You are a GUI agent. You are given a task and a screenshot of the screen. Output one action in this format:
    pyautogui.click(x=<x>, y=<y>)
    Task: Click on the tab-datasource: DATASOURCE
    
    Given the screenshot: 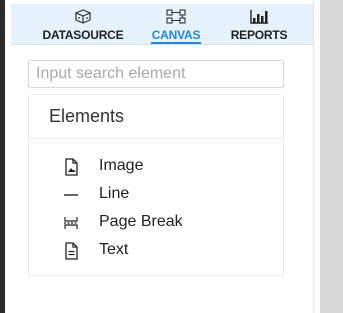 What is the action you would take?
    pyautogui.click(x=83, y=24)
    